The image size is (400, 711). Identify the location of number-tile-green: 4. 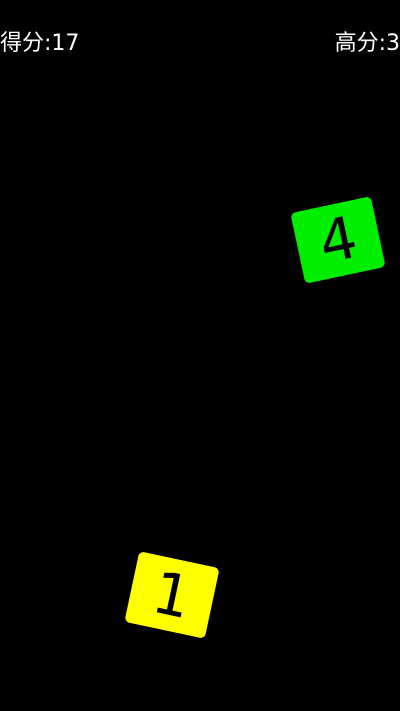
(338, 240).